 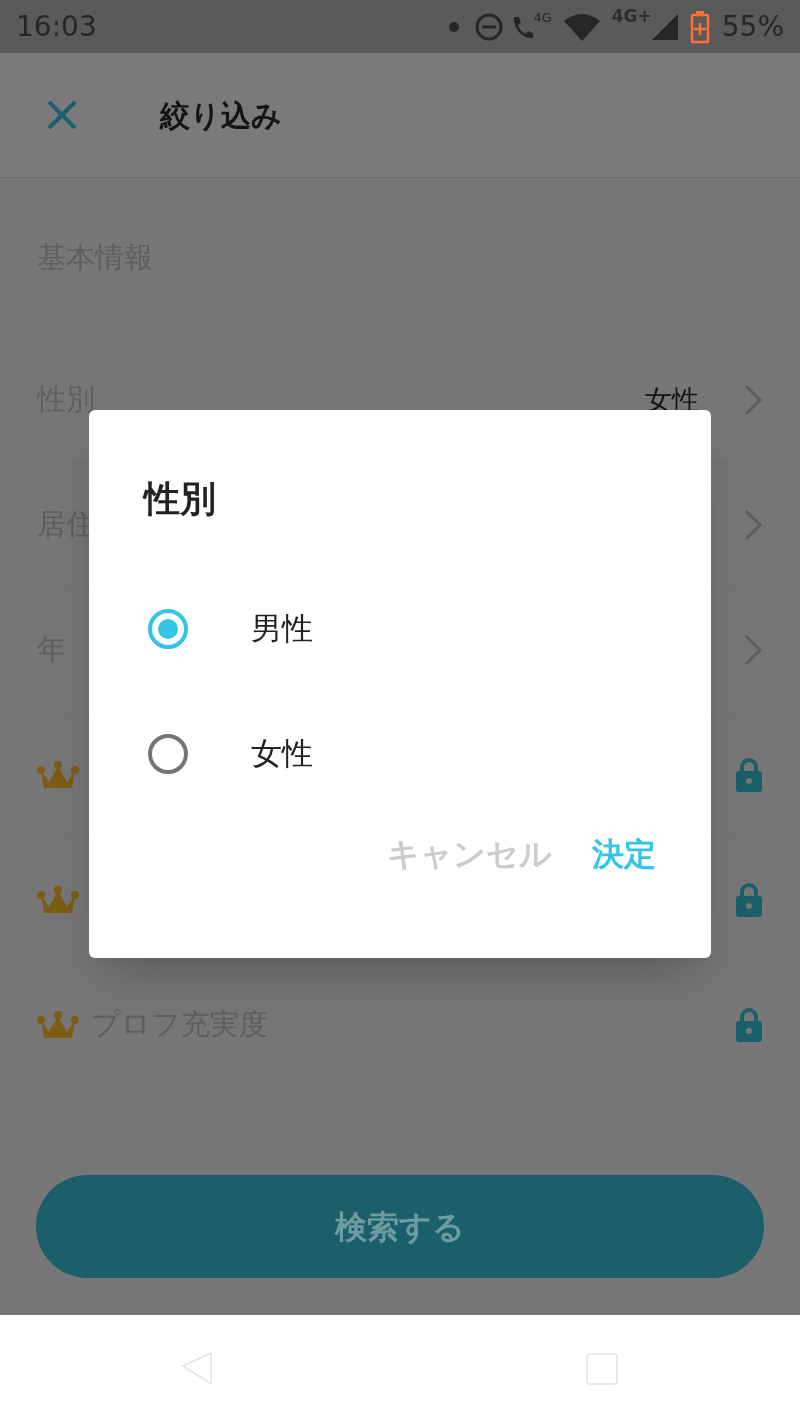 What do you see at coordinates (62, 115) in the screenshot?
I see `close-icon` at bounding box center [62, 115].